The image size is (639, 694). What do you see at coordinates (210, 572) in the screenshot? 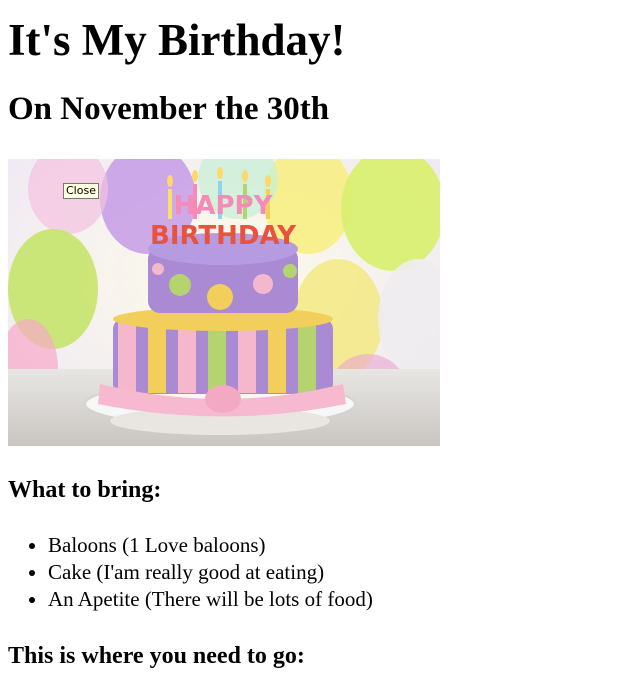
I see `list-item: Cake (I'am really good at eating)` at bounding box center [210, 572].